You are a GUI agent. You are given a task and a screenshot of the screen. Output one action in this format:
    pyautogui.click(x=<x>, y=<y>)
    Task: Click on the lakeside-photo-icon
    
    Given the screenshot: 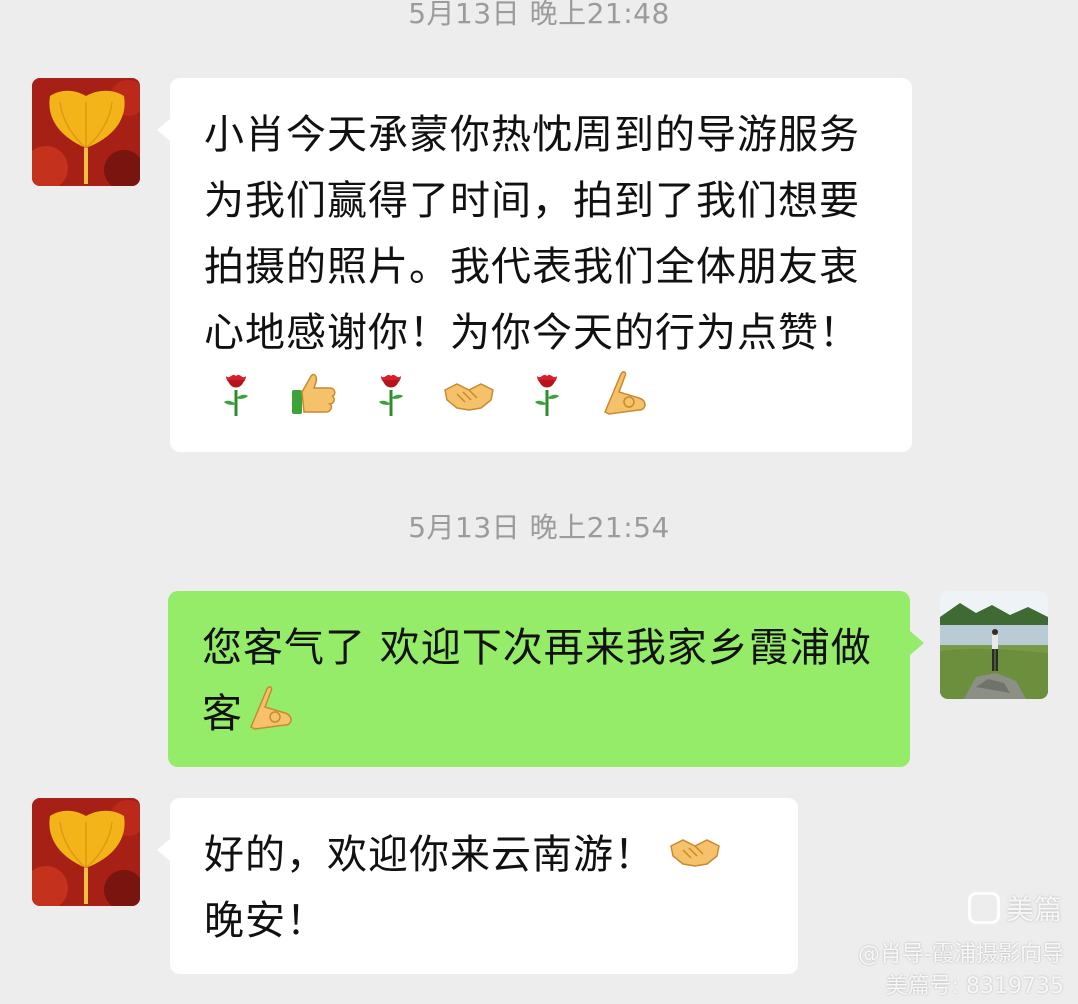 What is the action you would take?
    pyautogui.click(x=994, y=645)
    